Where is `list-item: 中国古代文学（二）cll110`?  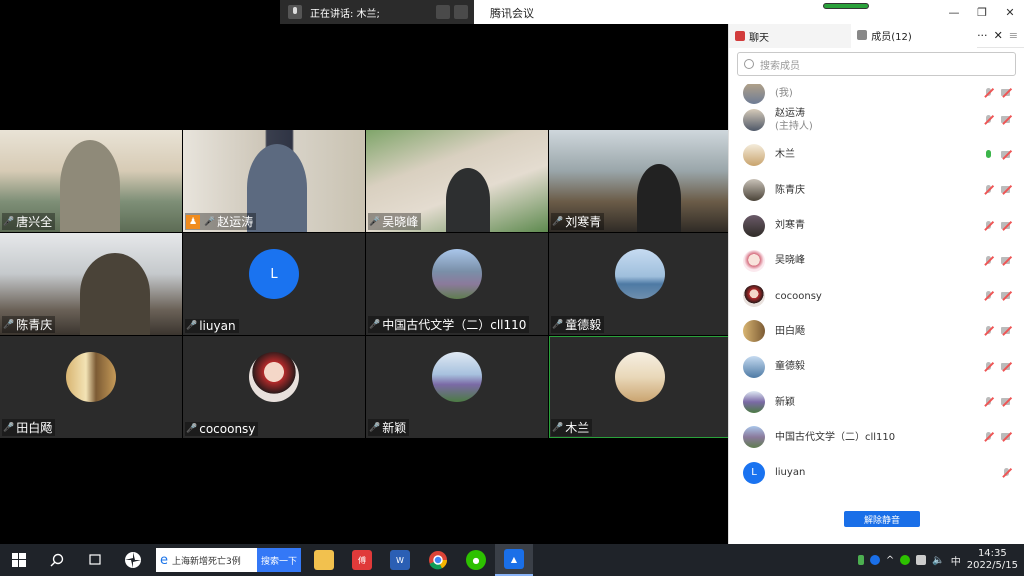
list-item: 中国古代文学（二）cll110 is located at coordinates (876, 437).